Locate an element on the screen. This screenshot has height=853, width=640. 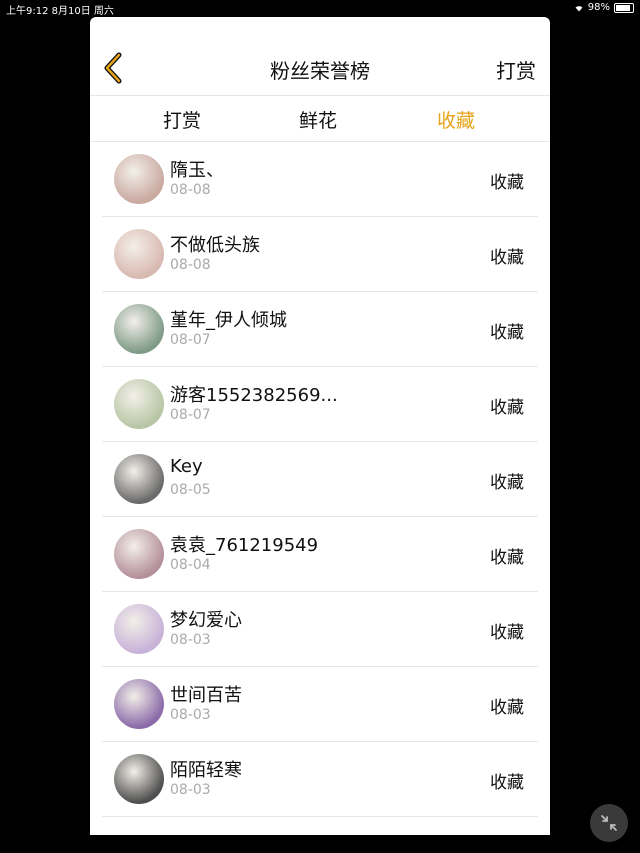
user-name: 梦幻爱心 is located at coordinates (206, 620).